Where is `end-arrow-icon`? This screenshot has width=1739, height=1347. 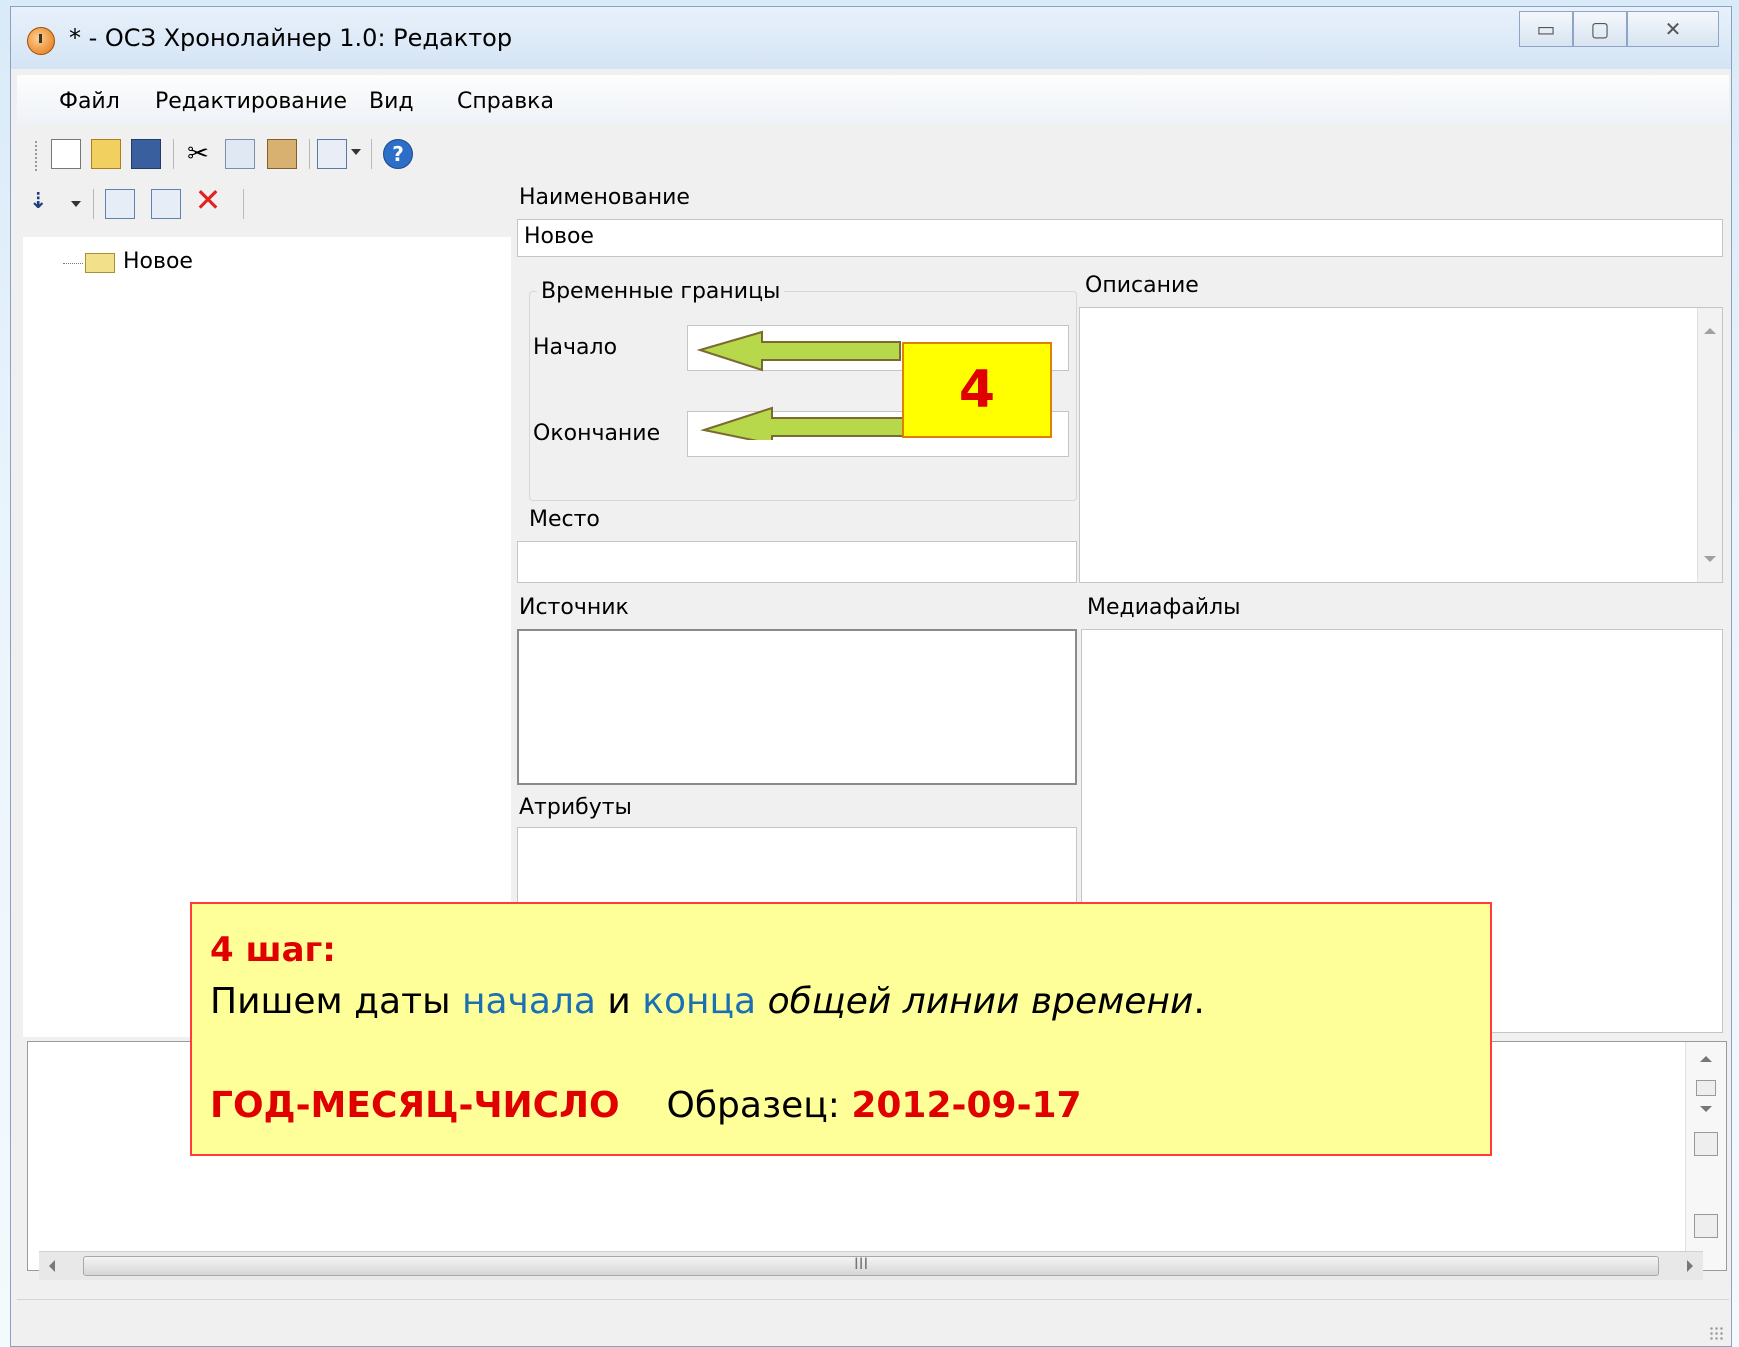
end-arrow-icon is located at coordinates (804, 423).